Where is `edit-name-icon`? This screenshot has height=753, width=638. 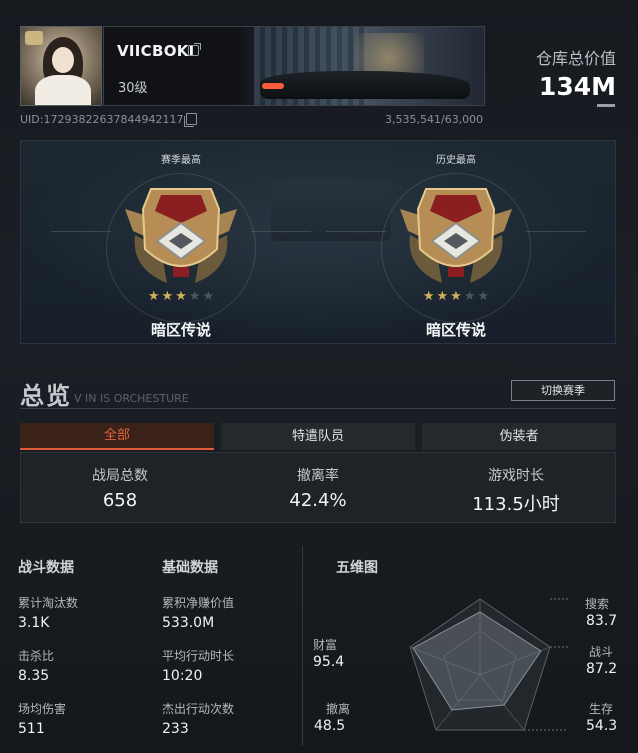 edit-name-icon is located at coordinates (194, 49).